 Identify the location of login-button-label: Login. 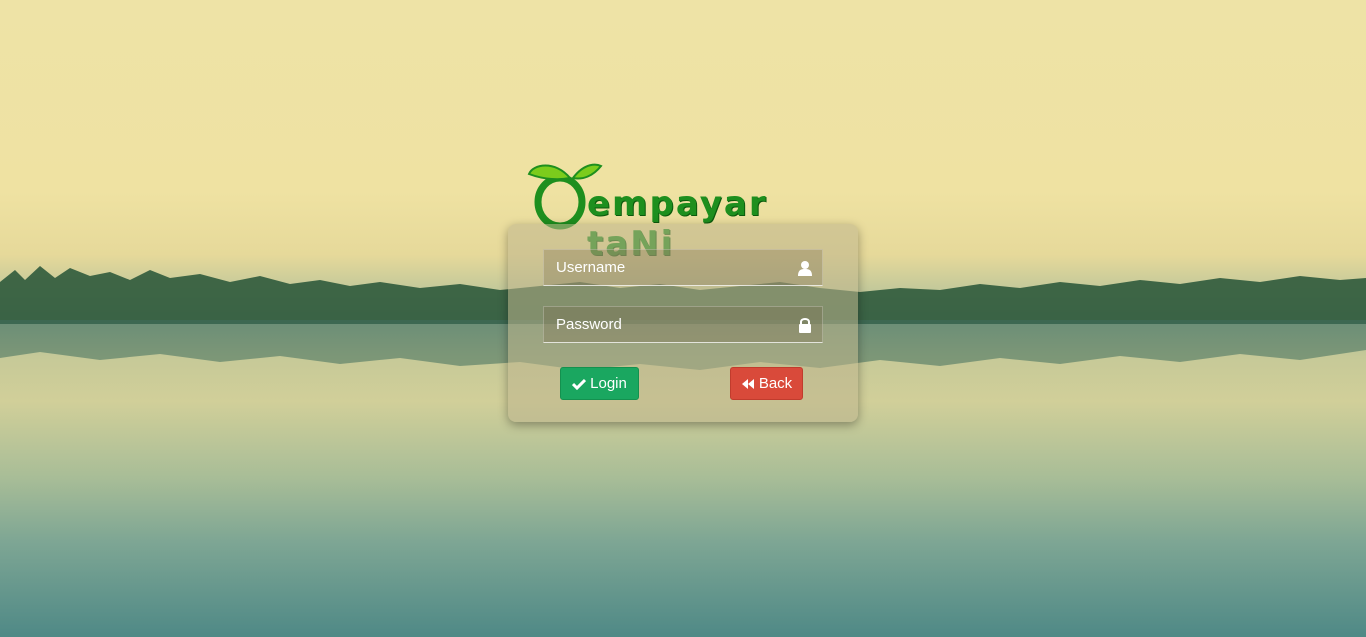
(608, 383).